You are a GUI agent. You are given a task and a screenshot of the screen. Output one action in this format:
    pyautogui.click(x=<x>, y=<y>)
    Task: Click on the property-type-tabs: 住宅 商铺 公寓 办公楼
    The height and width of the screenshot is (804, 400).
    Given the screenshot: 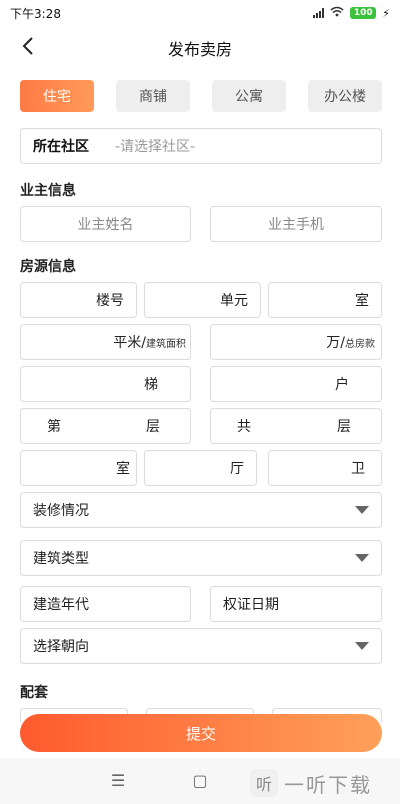 What is the action you would take?
    pyautogui.click(x=201, y=96)
    